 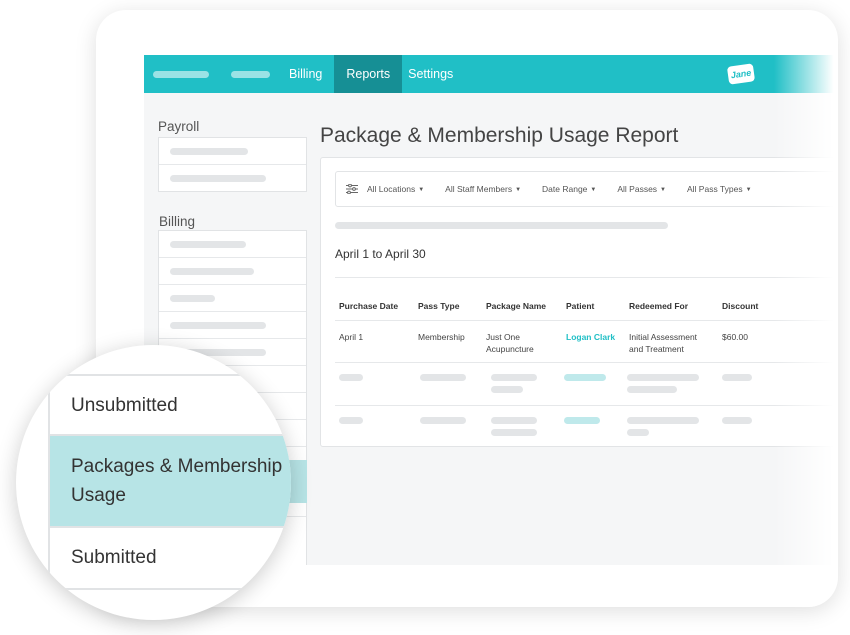 I want to click on filter-label: All Locations, so click(x=391, y=189).